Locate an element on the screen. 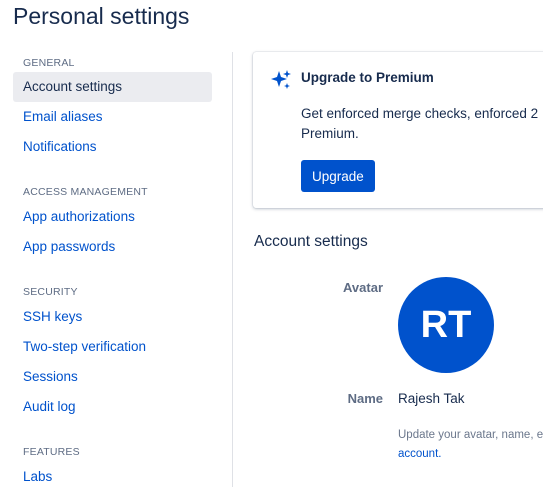 This screenshot has height=492, width=543. account-settings-heading: Account settings is located at coordinates (311, 241).